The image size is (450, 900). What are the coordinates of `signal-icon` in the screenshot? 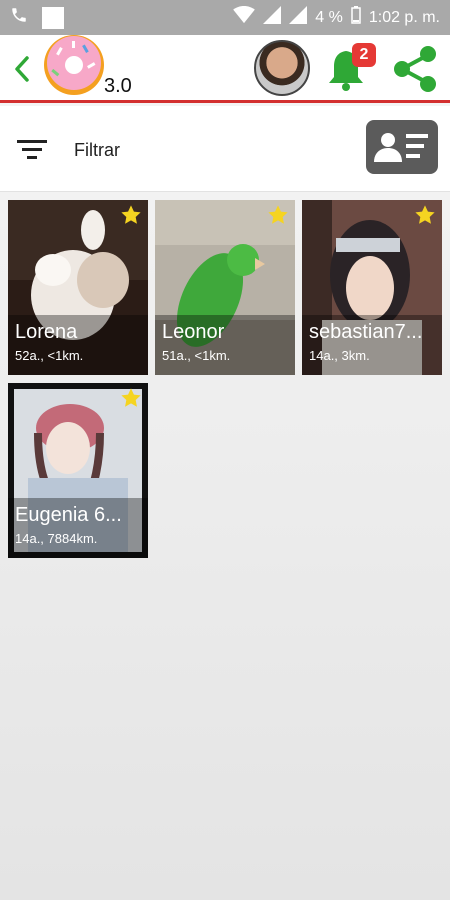 It's located at (272, 17).